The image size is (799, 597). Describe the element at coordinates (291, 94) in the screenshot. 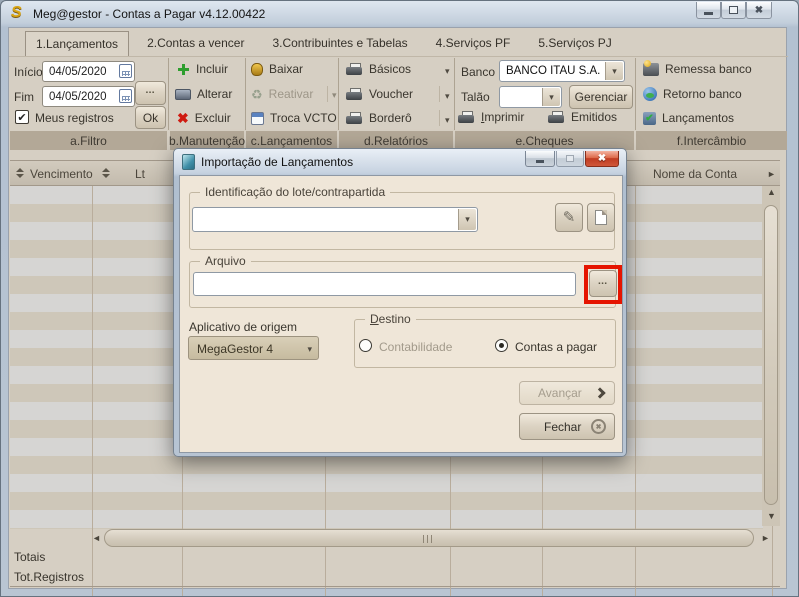

I see `reativar-label: Reativar` at that location.